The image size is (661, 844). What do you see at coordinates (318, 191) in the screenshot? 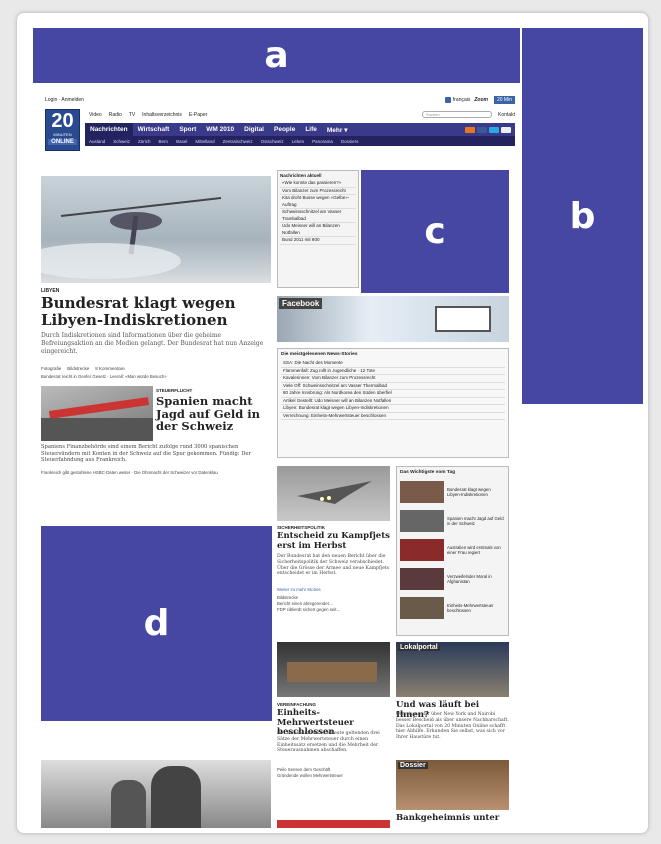
I see `ticker-item: Vom Bilanzer zum Prozessrecht` at bounding box center [318, 191].